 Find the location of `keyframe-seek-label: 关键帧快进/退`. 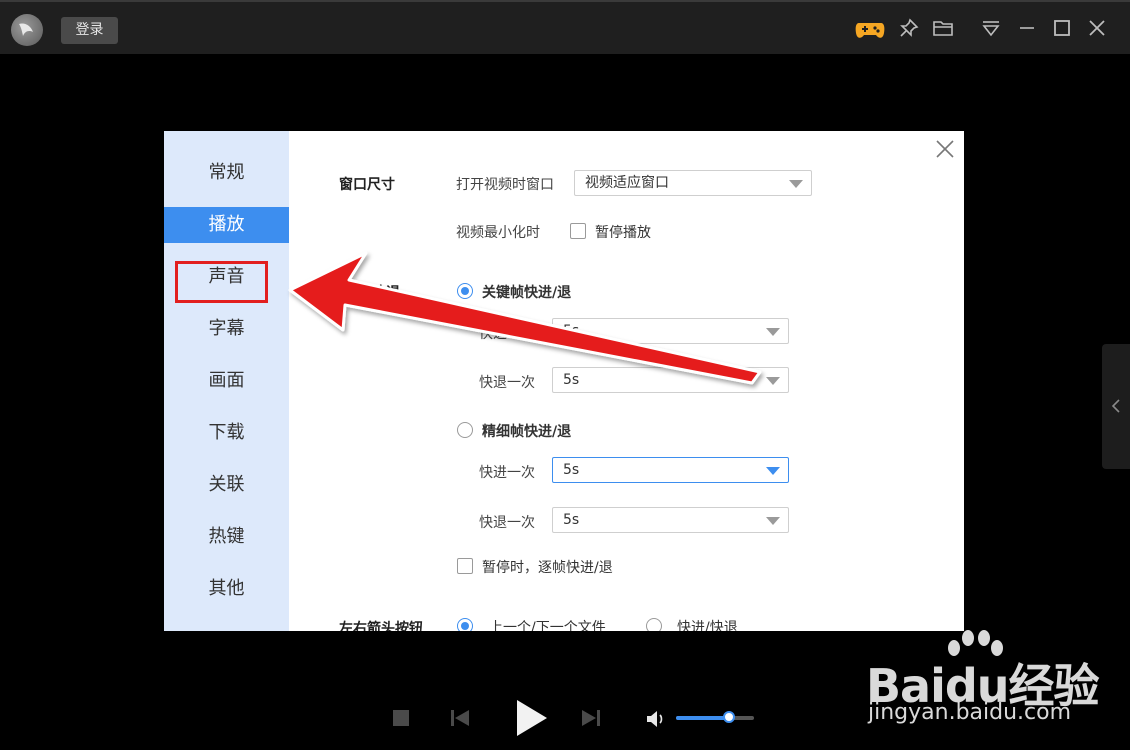

keyframe-seek-label: 关键帧快进/退 is located at coordinates (527, 293).